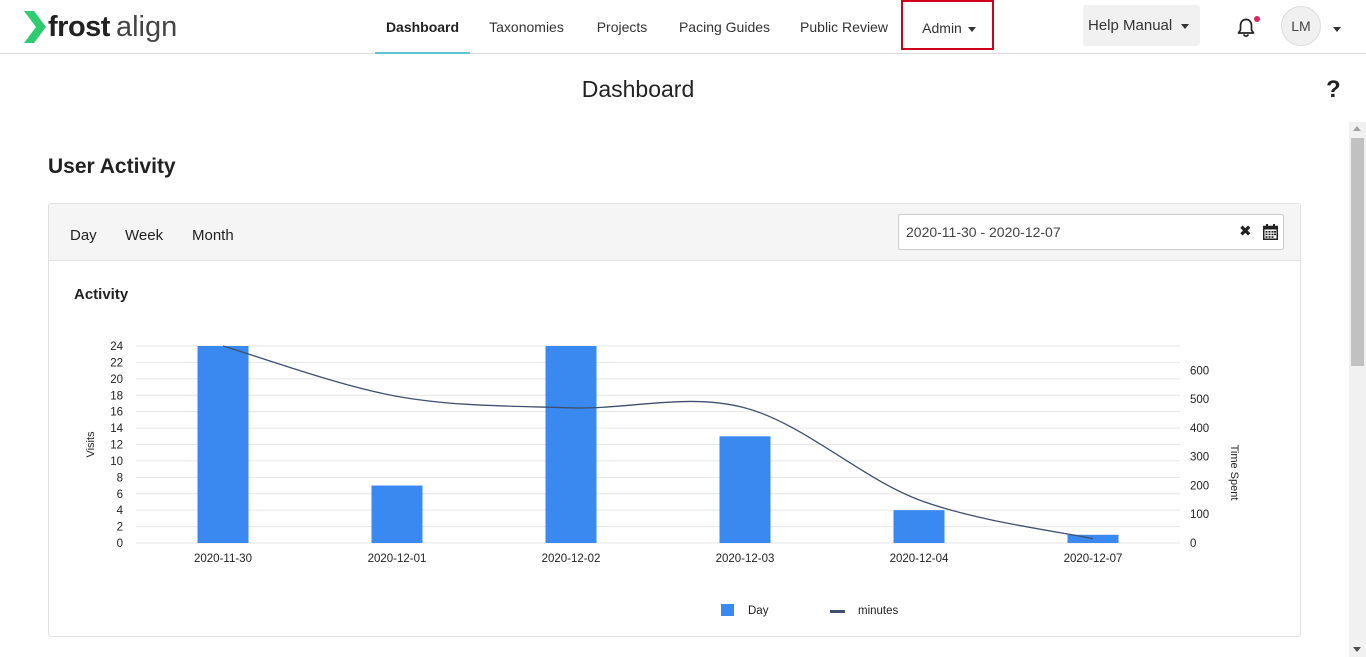 This screenshot has height=657, width=1366. What do you see at coordinates (1199, 371) in the screenshot?
I see `y2-tick-label: 600` at bounding box center [1199, 371].